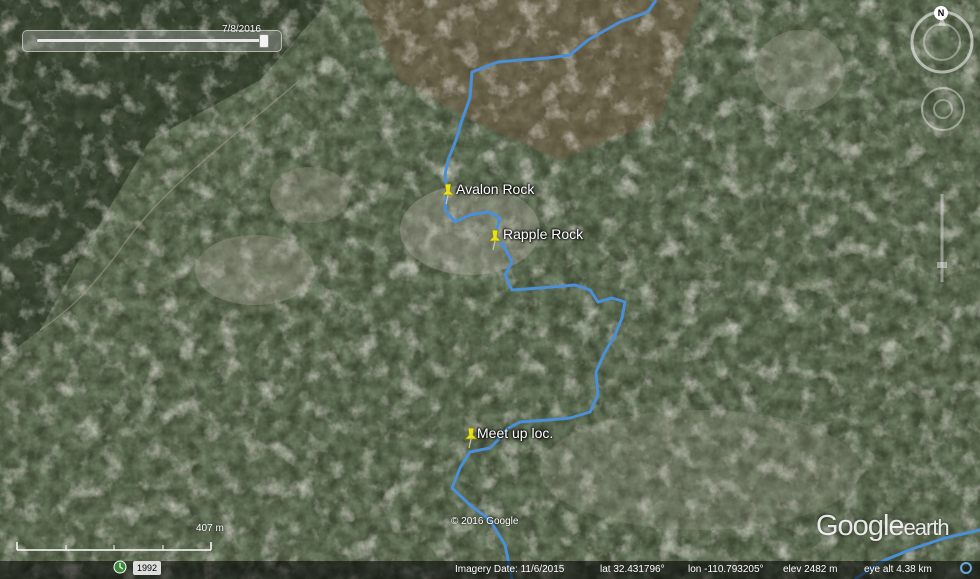 This screenshot has width=980, height=579. Describe the element at coordinates (543, 234) in the screenshot. I see `placemark-label-rapple-rock: Rapple Rock` at that location.